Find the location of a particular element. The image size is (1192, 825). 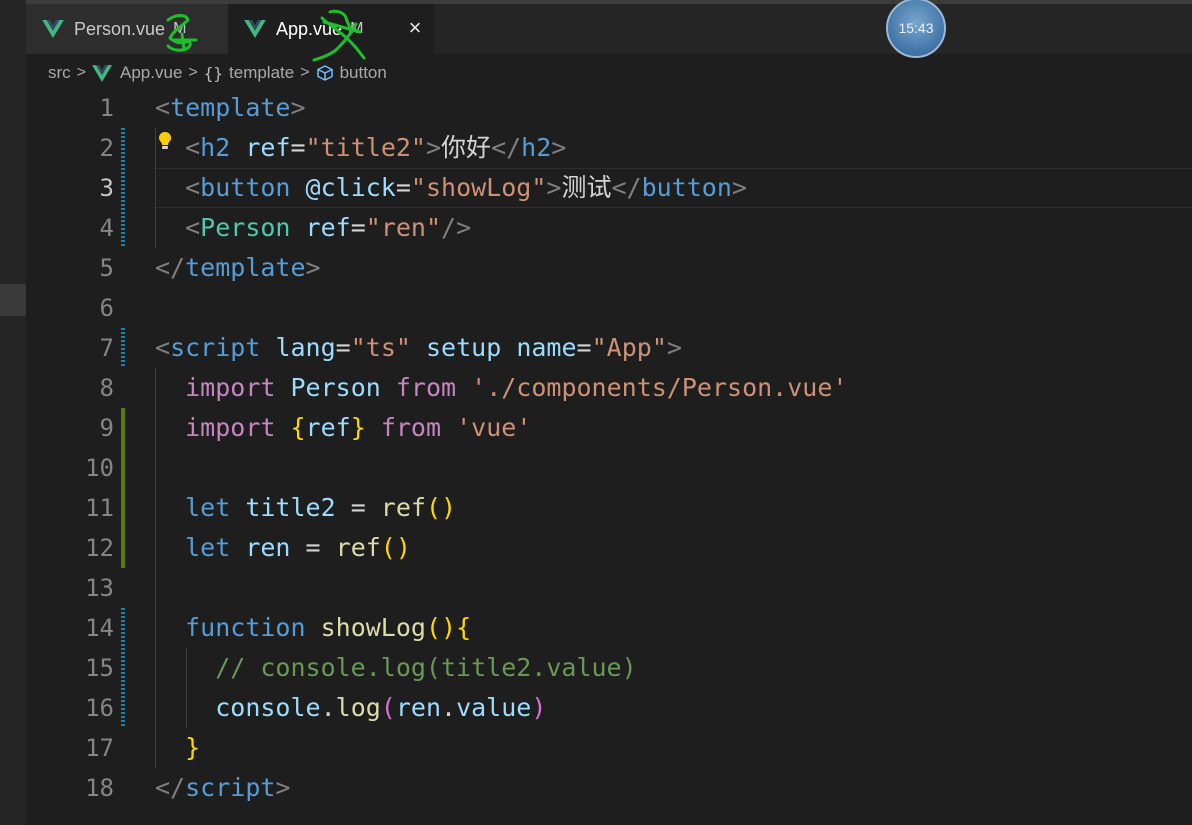

code-token: Person is located at coordinates (245, 227).